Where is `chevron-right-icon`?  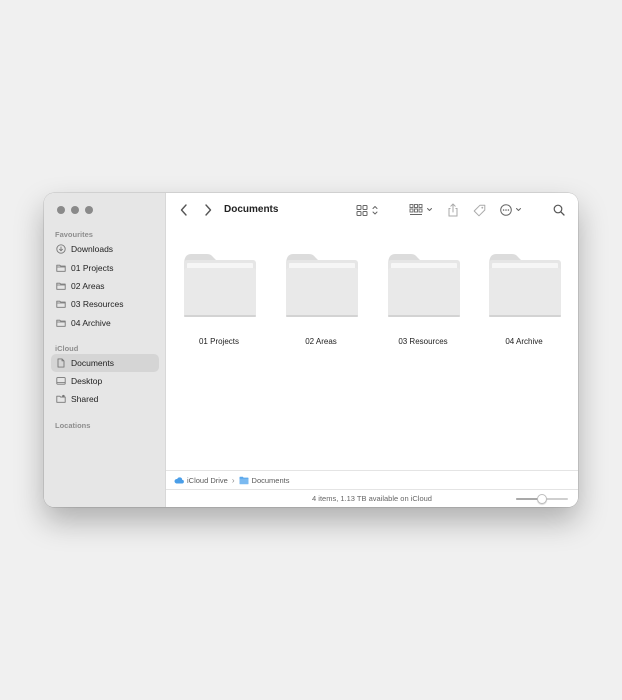
chevron-right-icon is located at coordinates (208, 210).